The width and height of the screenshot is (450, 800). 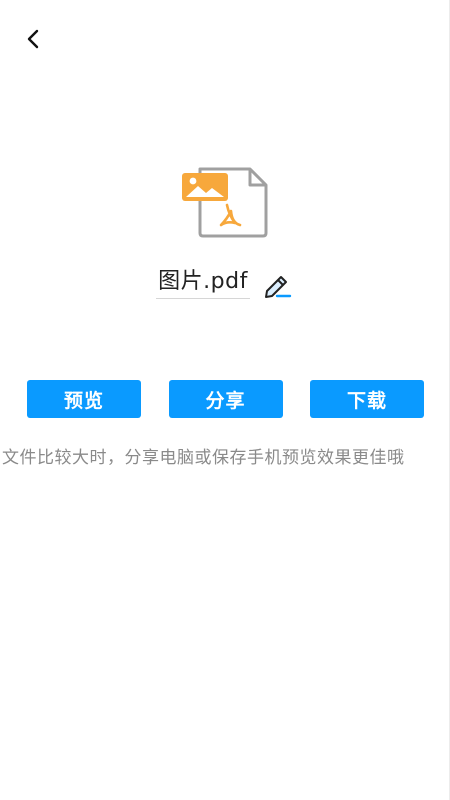 What do you see at coordinates (203, 458) in the screenshot?
I see `hint-text: 文件比较大时，分享电脑或保存手机预览效果更佳哦` at bounding box center [203, 458].